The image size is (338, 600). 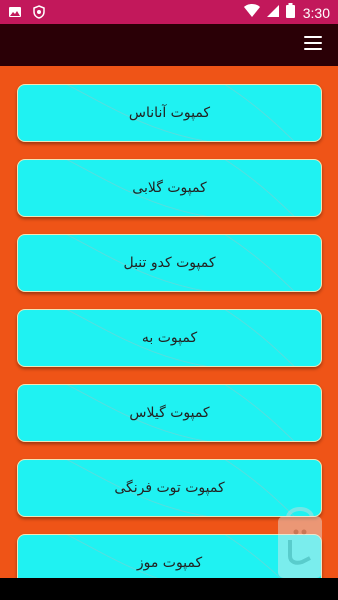 I want to click on shield-icon, so click(x=39, y=13).